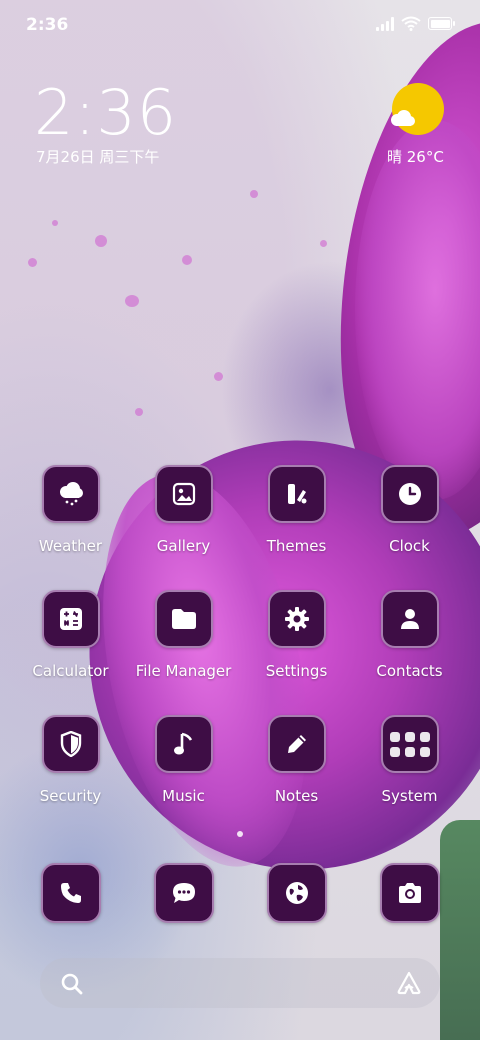 This screenshot has width=480, height=1040. What do you see at coordinates (385, 23) in the screenshot?
I see `signal-icon` at bounding box center [385, 23].